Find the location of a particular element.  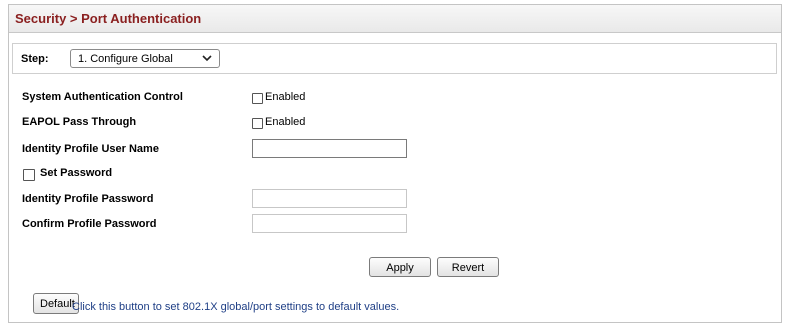

identity-user-name-label: Identity Profile User Name is located at coordinates (90, 149).